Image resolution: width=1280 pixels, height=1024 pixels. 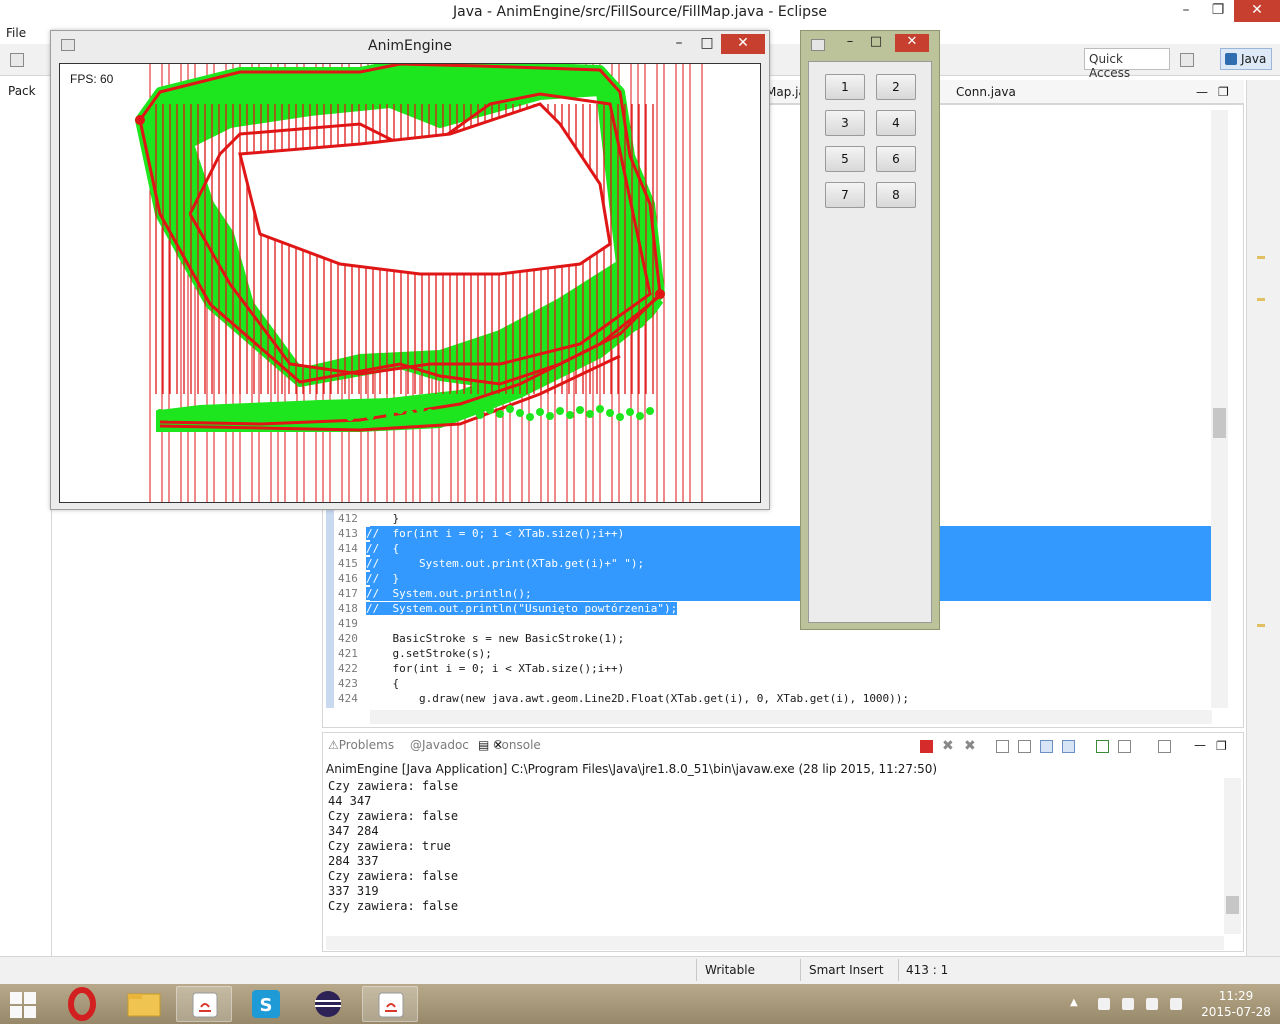 What do you see at coordinates (1246, 59) in the screenshot?
I see `java-perspective-button: Java` at bounding box center [1246, 59].